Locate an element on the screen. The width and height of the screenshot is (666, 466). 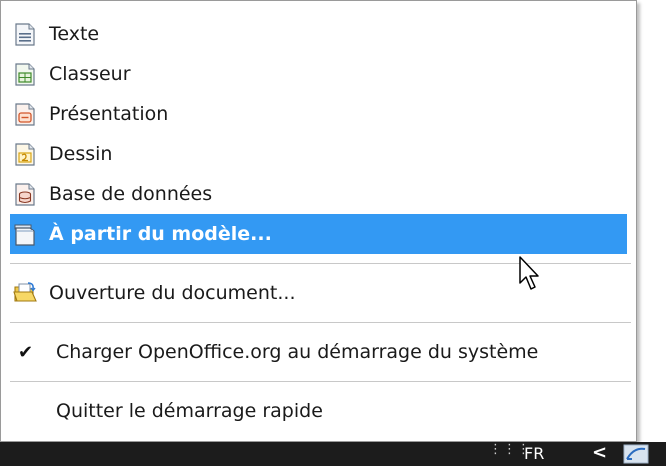
impress-presentation-icon is located at coordinates (25, 114).